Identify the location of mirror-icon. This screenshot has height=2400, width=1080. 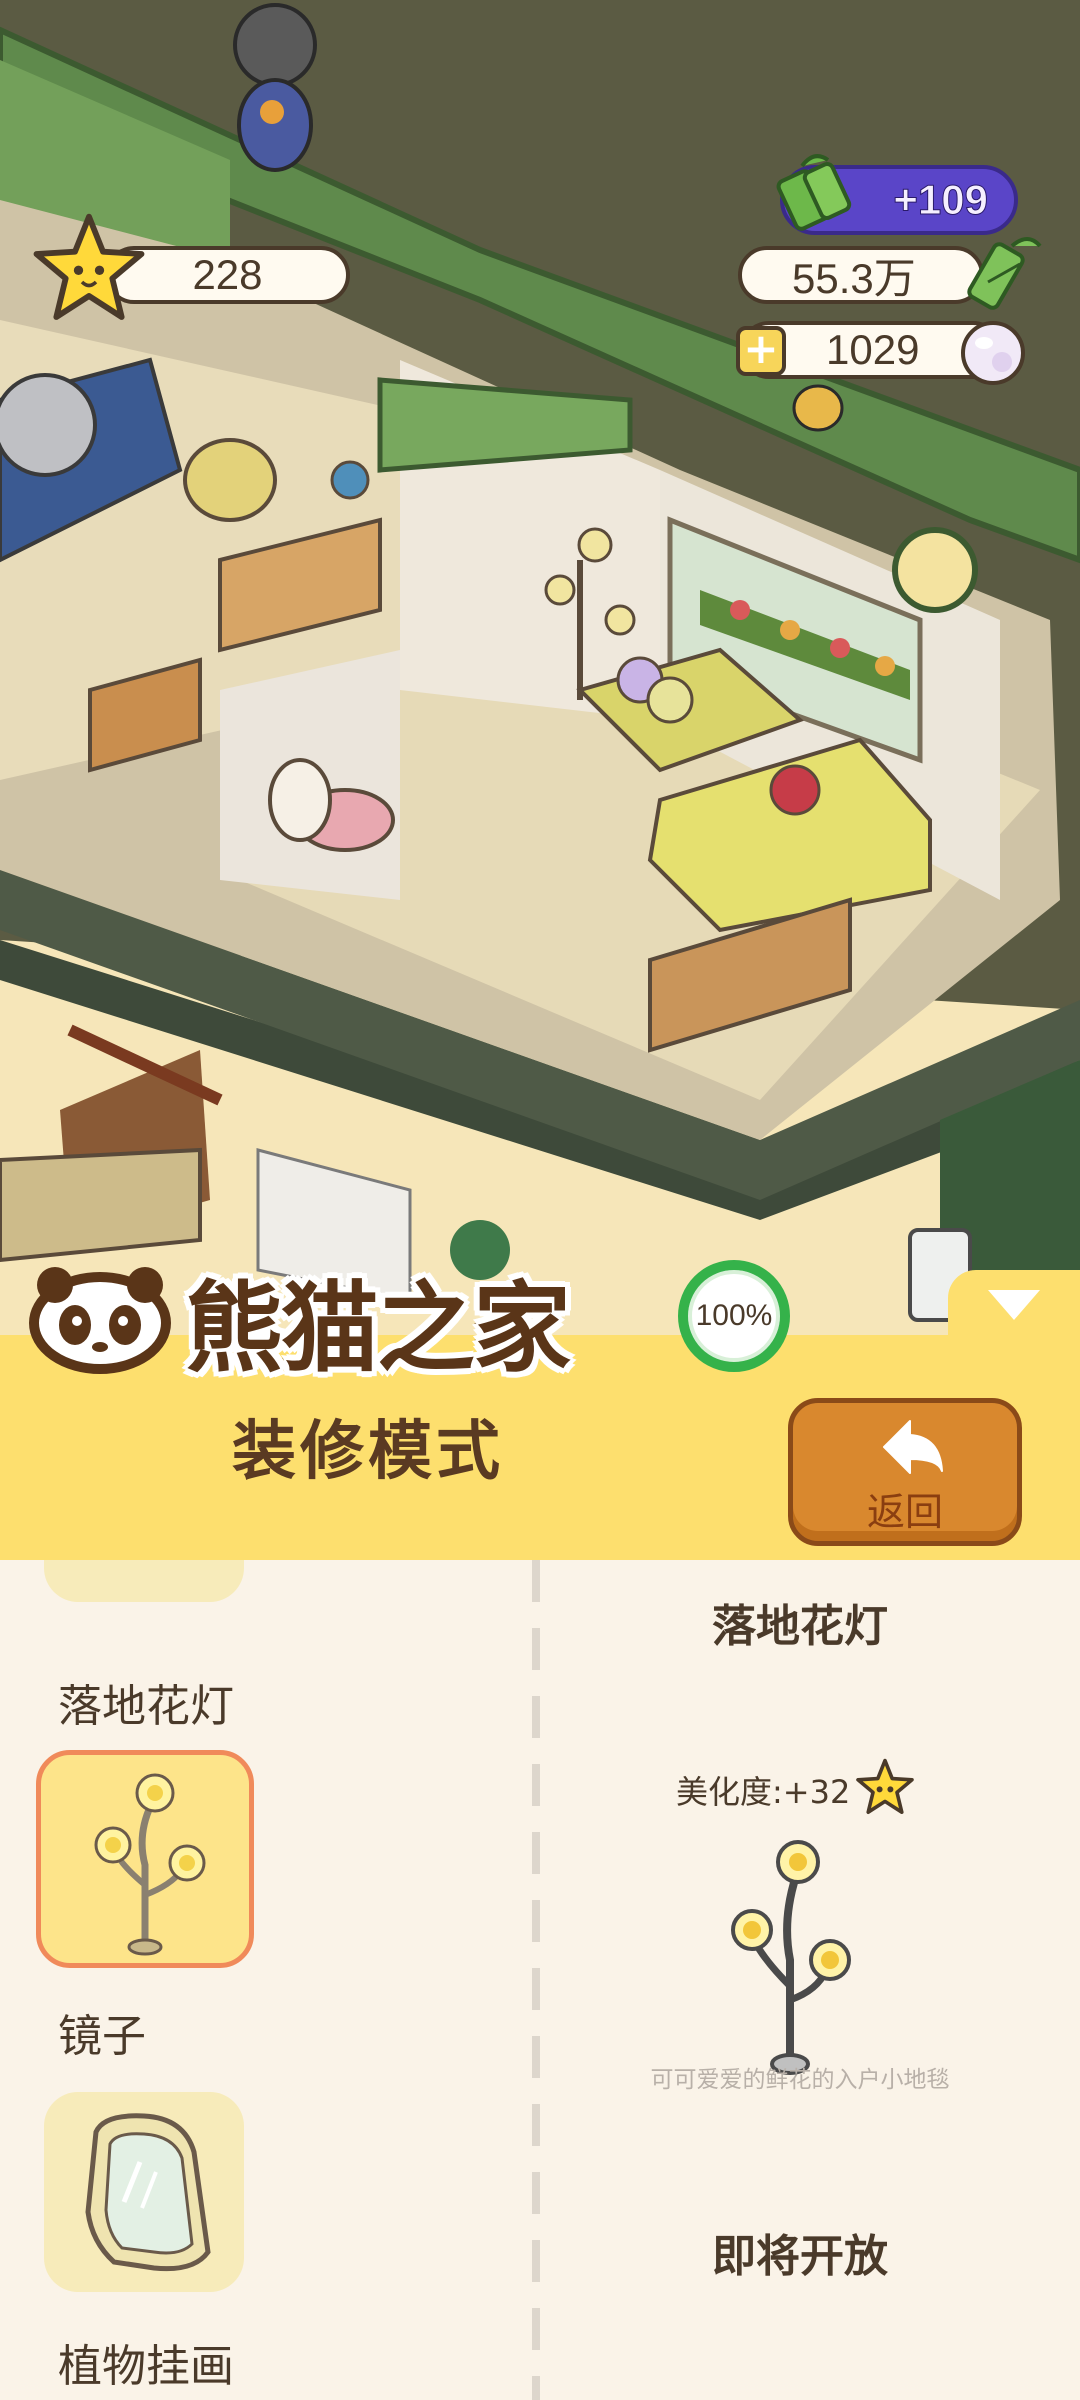
(148, 2192).